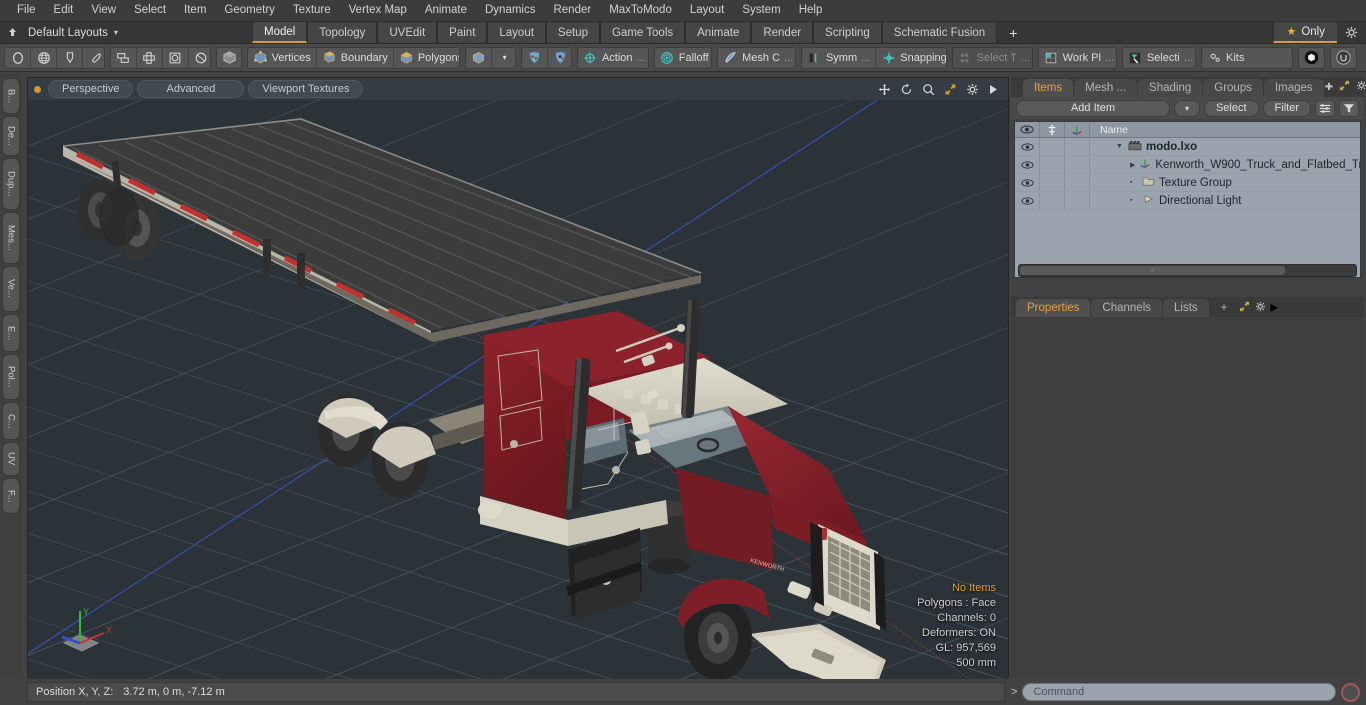 This screenshot has width=1366, height=705. What do you see at coordinates (150, 57) in the screenshot?
I see `crosshair-icon` at bounding box center [150, 57].